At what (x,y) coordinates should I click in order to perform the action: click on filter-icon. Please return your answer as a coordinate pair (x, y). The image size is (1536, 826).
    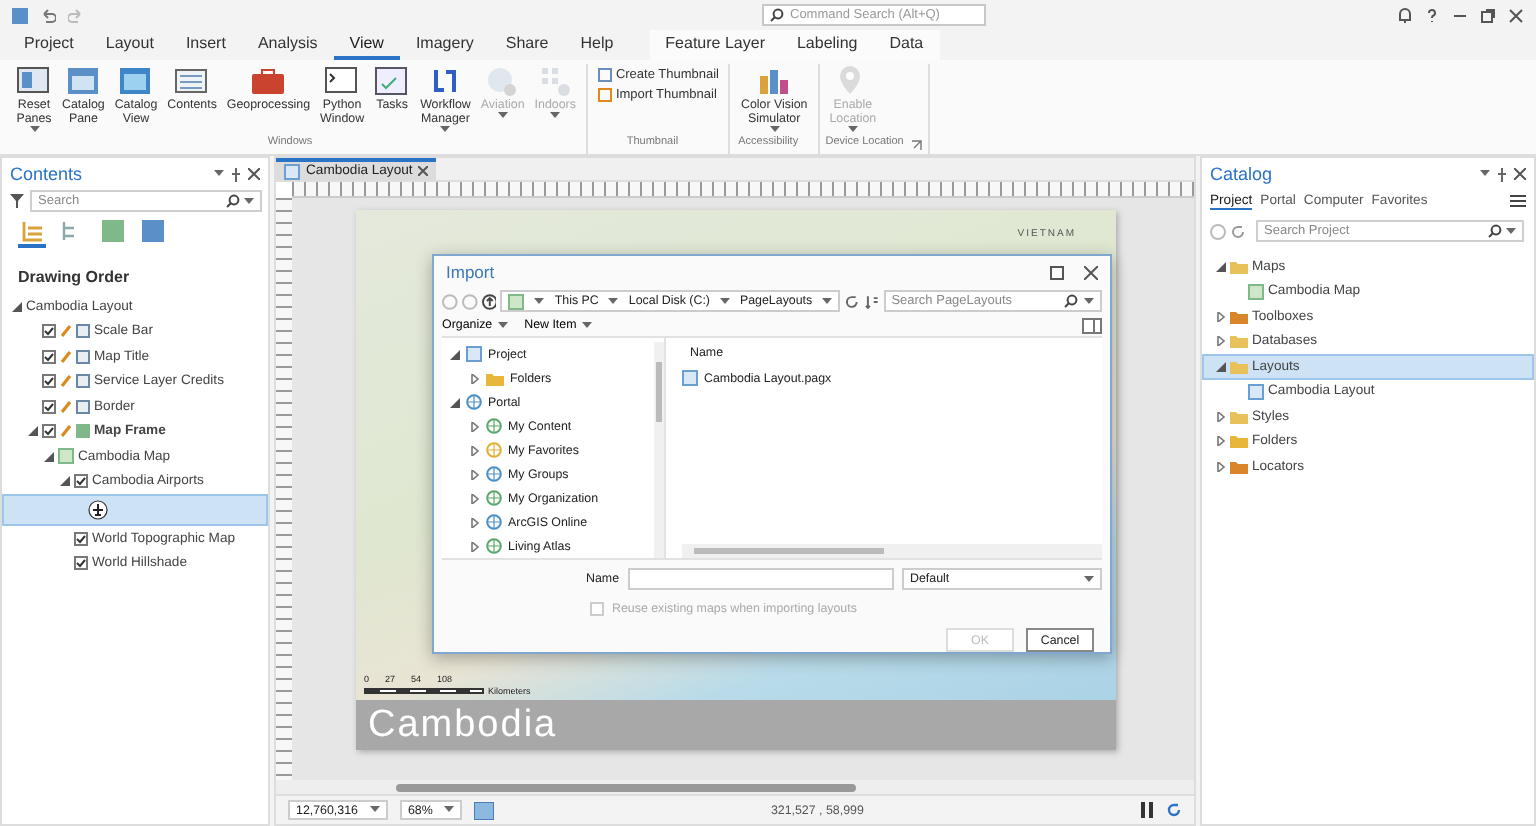
    Looking at the image, I should click on (17, 201).